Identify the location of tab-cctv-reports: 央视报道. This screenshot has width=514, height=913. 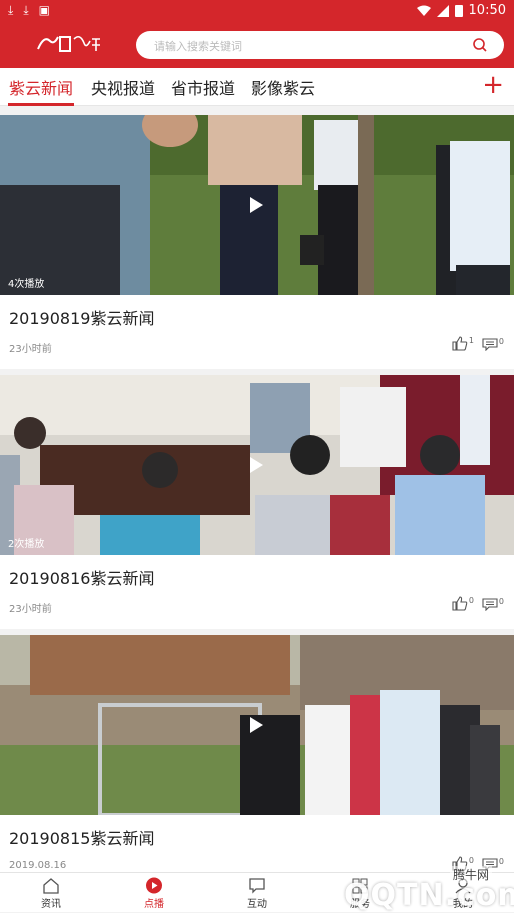
(123, 87).